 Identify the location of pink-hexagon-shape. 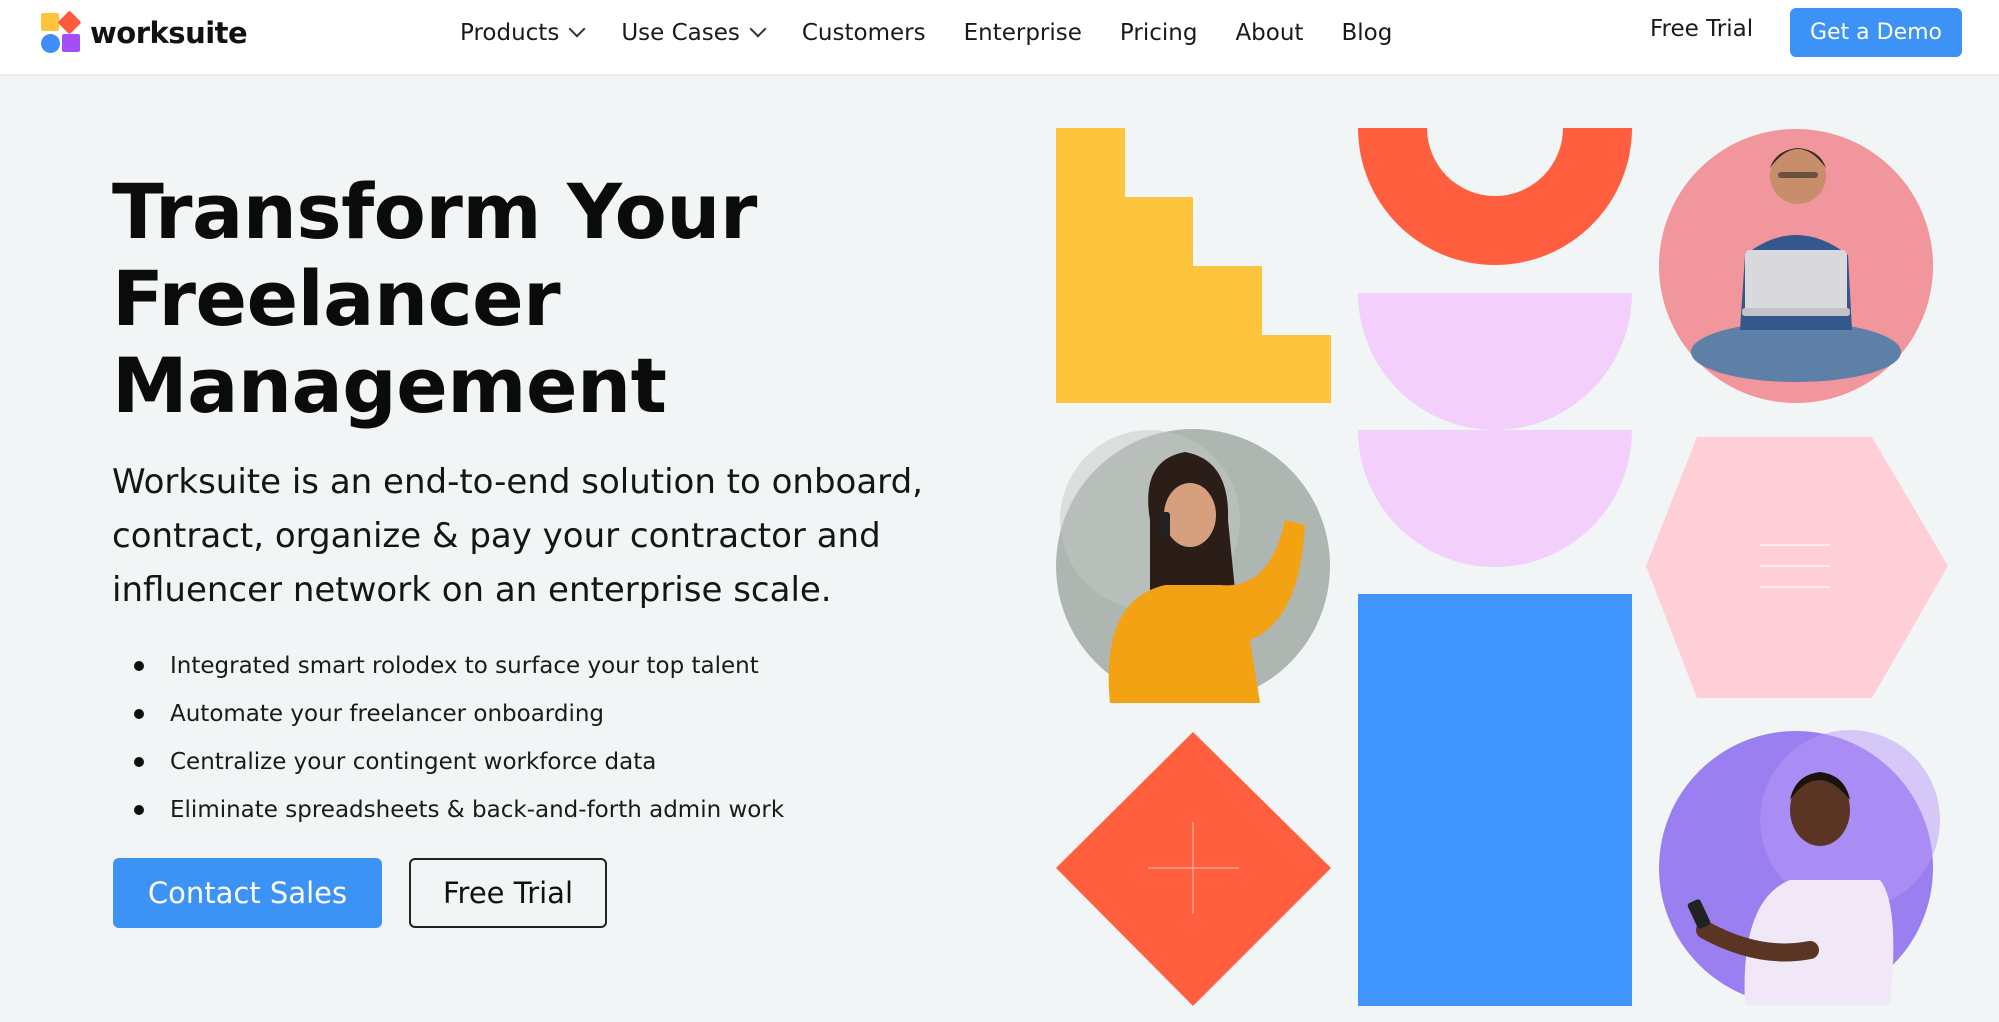
(1797, 567).